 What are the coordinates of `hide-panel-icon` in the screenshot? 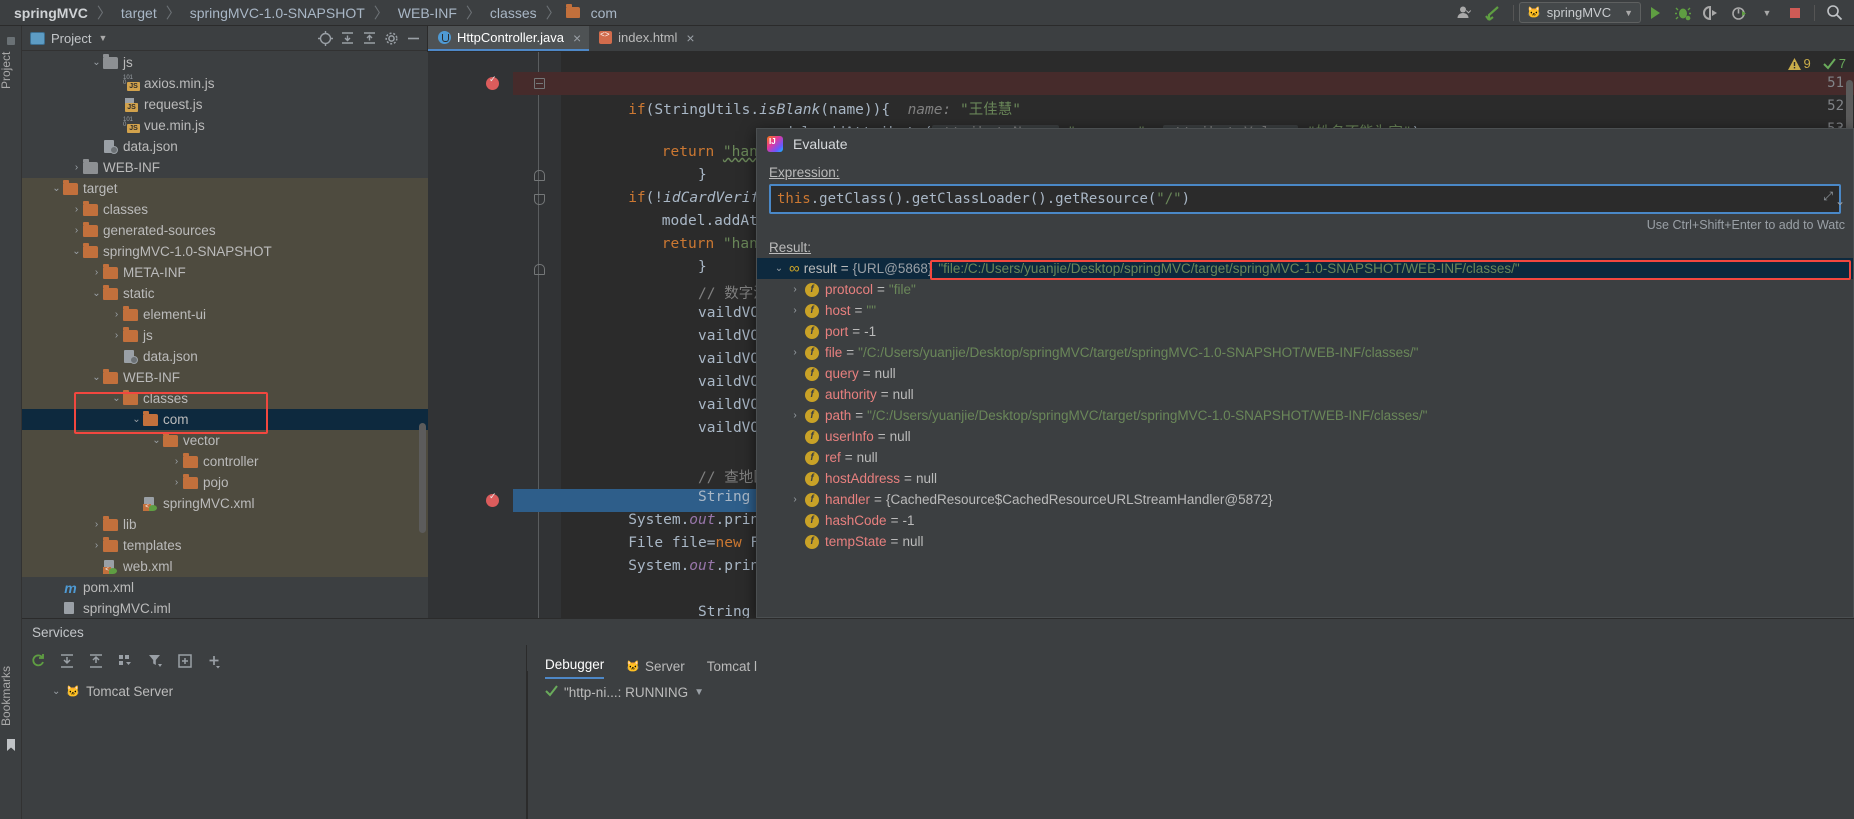 It's located at (413, 38).